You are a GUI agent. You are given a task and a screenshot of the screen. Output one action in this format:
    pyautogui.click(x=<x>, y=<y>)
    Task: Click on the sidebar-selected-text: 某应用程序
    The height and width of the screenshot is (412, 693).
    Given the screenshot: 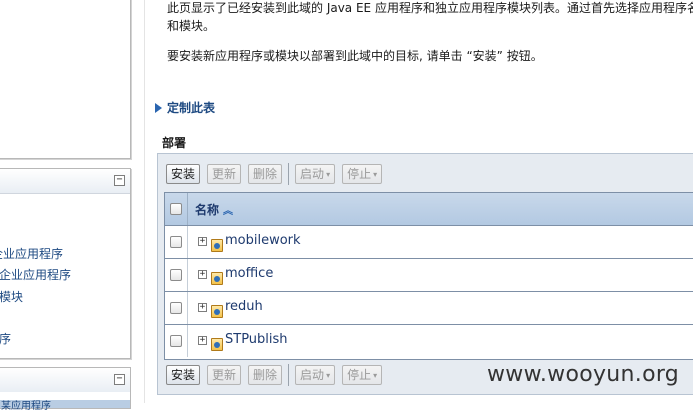 What is the action you would take?
    pyautogui.click(x=26, y=404)
    